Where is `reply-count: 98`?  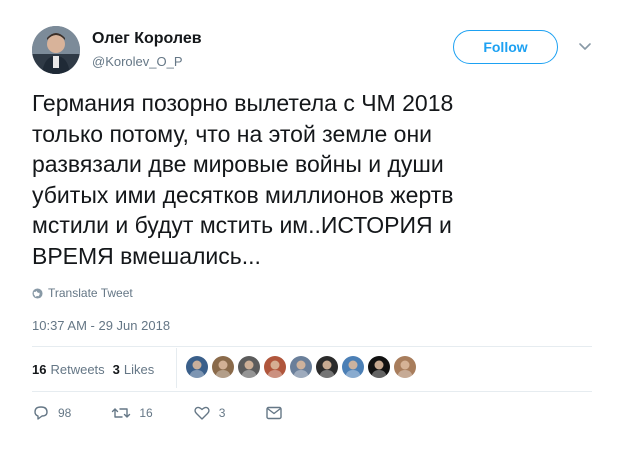
reply-count: 98 is located at coordinates (65, 413).